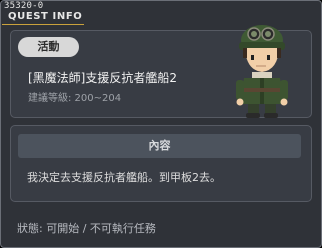 This screenshot has height=248, width=322. I want to click on window-title: QUEST INFO, so click(45, 16).